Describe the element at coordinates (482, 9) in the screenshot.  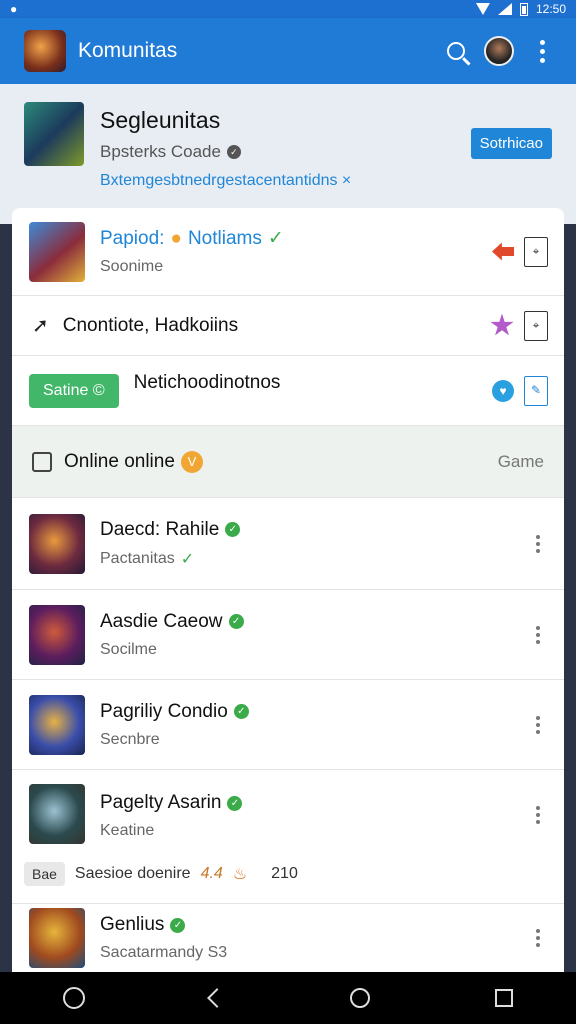
I see `wifi-icon` at that location.